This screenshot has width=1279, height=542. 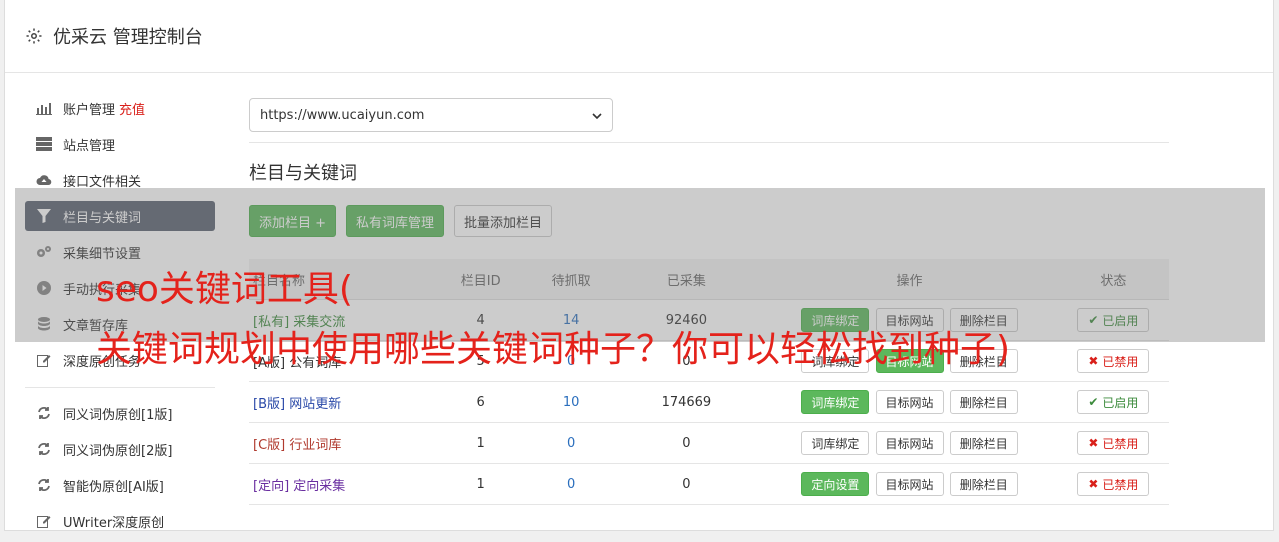 I want to click on sidebar-item-synonym-v1: 同义词伪原创[1版], so click(x=120, y=413).